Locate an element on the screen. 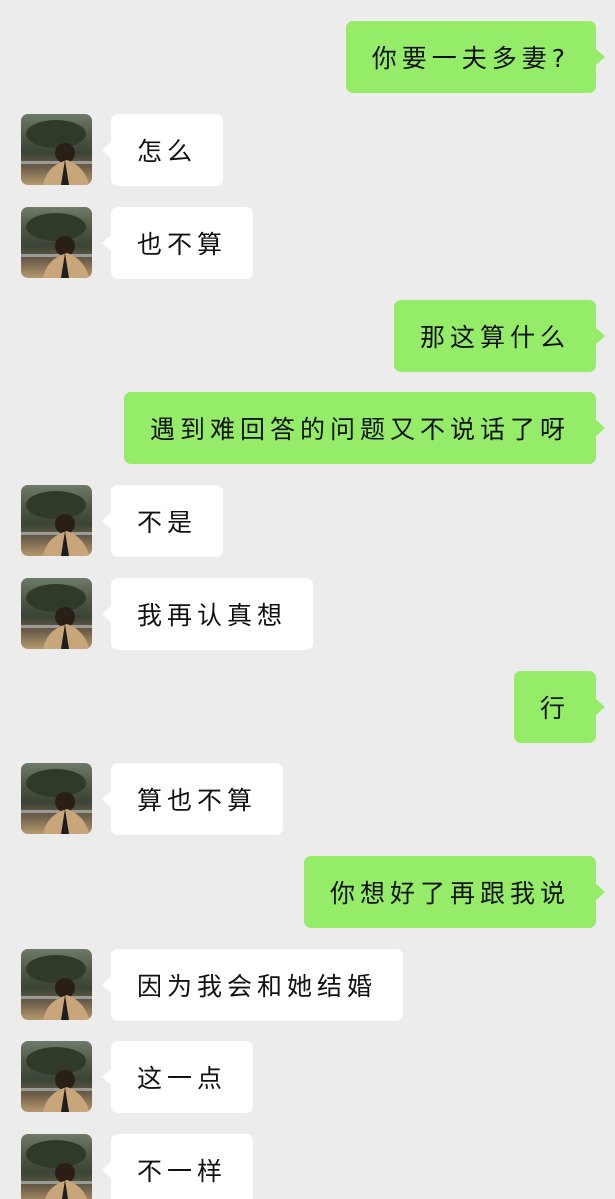 This screenshot has width=615, height=1199. received-message-bubble: 这一点 is located at coordinates (177, 1077).